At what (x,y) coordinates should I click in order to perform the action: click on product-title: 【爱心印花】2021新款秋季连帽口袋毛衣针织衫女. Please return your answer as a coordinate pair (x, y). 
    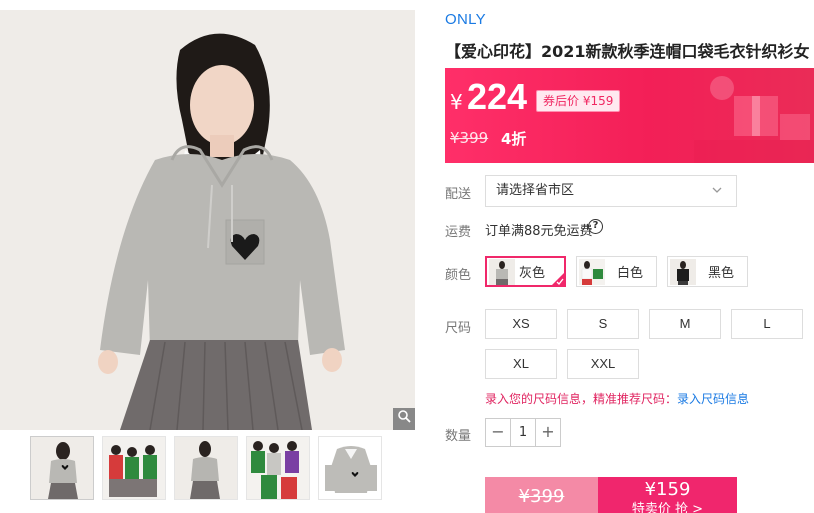
    Looking at the image, I should click on (627, 51).